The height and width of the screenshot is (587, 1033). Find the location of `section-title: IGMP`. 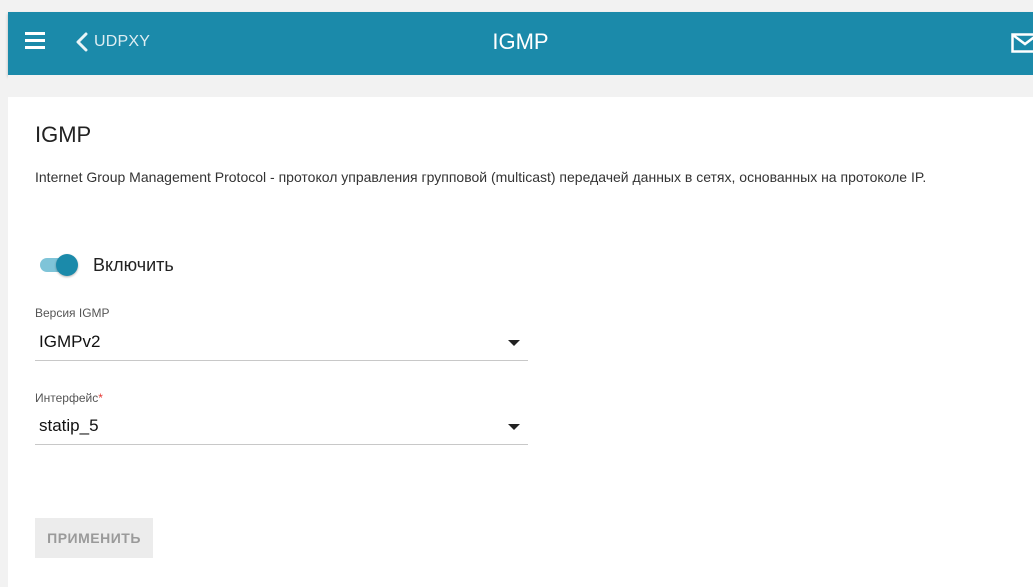

section-title: IGMP is located at coordinates (63, 134).